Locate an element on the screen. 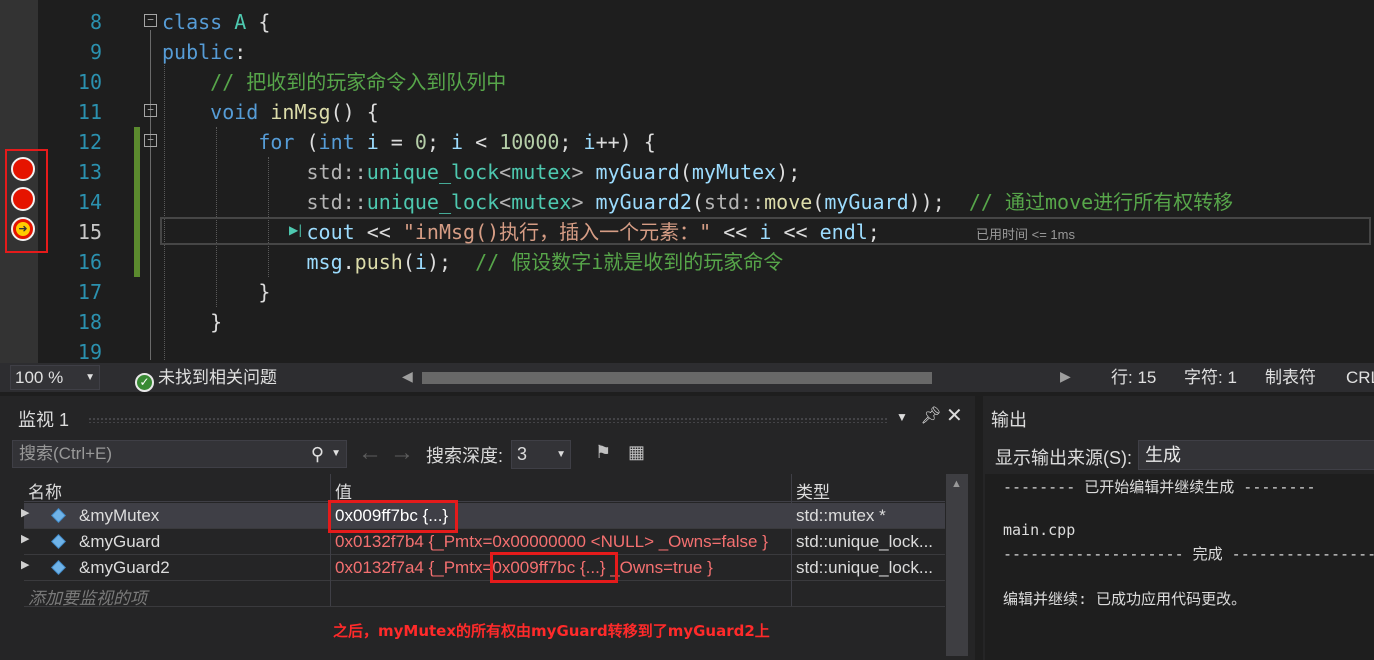 This screenshot has width=1374, height=660. search-icon: ⚲ is located at coordinates (317, 454).